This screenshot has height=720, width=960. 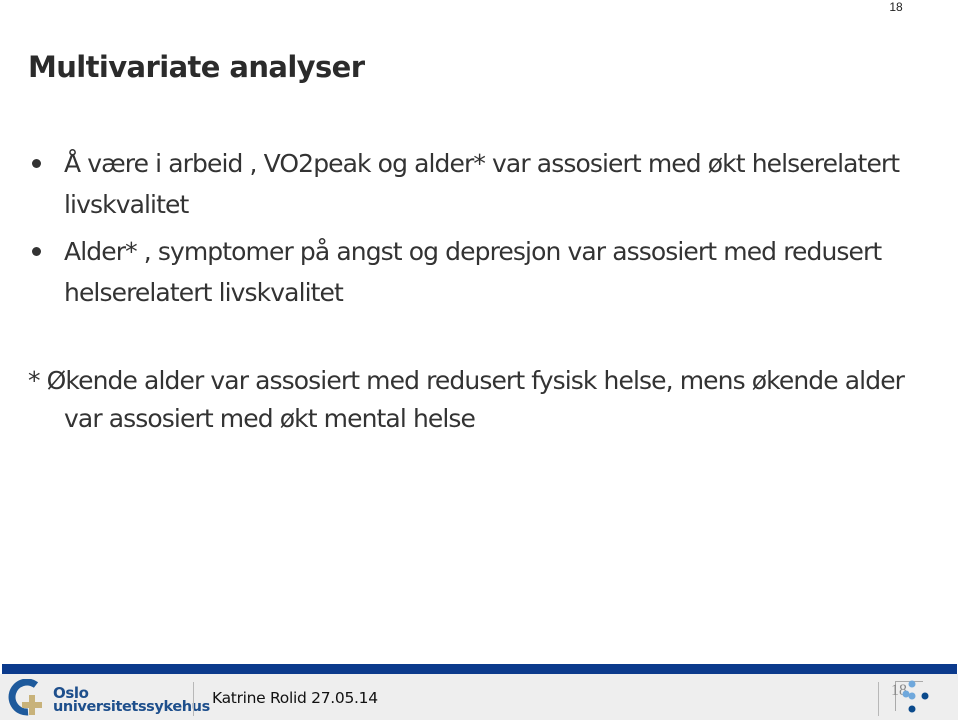 What do you see at coordinates (196, 67) in the screenshot?
I see `slide-title: Multivariate analyser` at bounding box center [196, 67].